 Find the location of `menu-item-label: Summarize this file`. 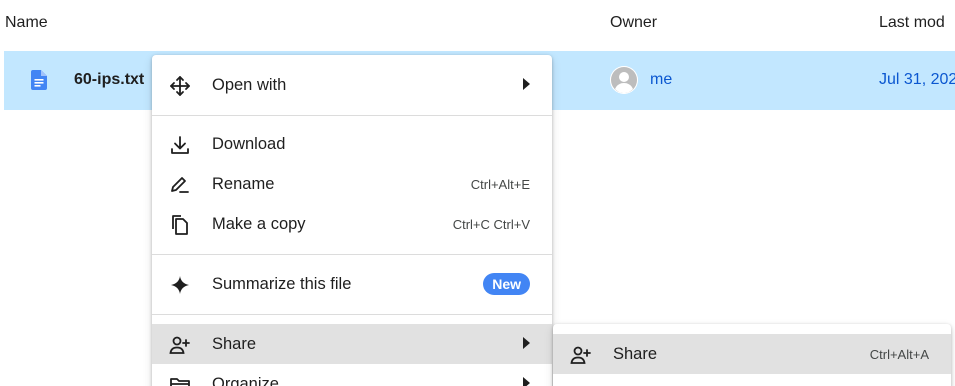

menu-item-label: Summarize this file is located at coordinates (282, 284).